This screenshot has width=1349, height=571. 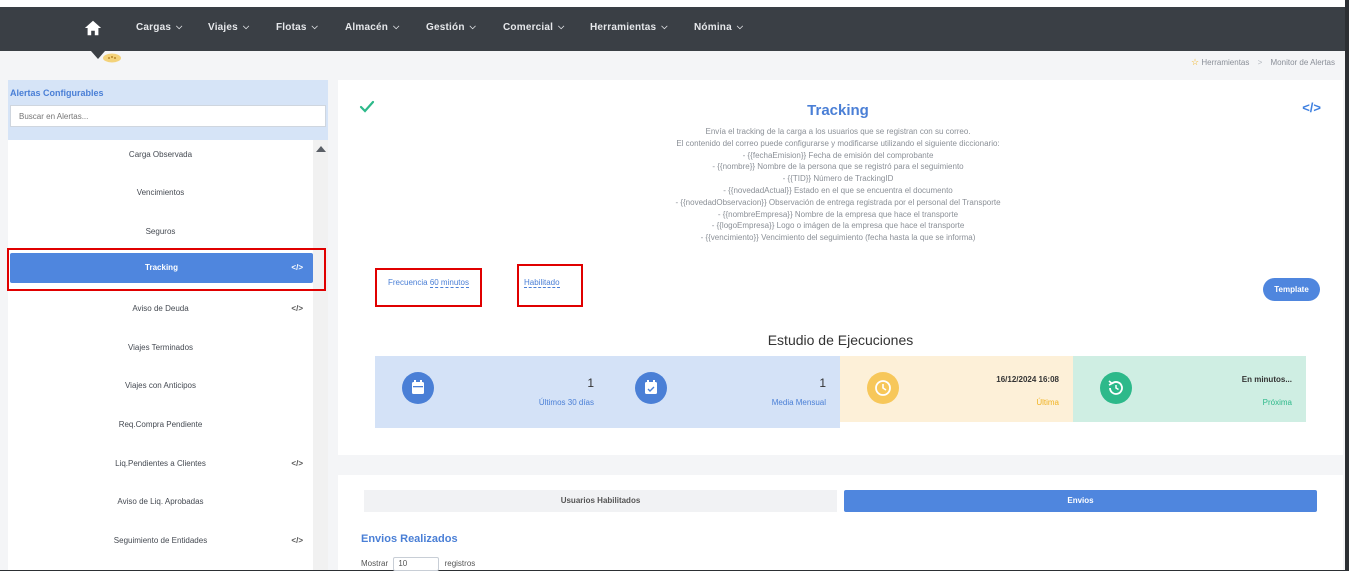 What do you see at coordinates (1027, 379) in the screenshot?
I see `stat-value: 16/12/2024 16:08` at bounding box center [1027, 379].